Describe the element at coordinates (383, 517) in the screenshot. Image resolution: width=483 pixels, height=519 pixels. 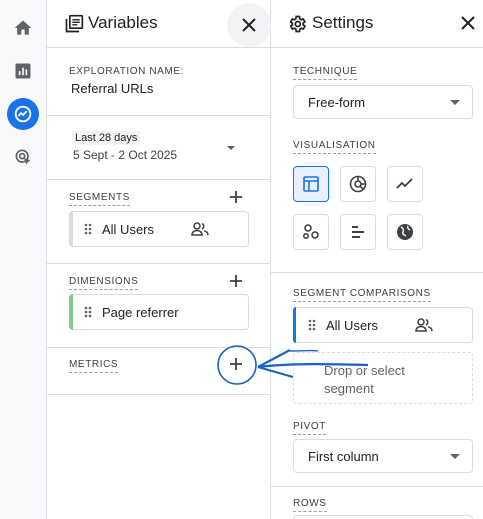
I see `rows-field` at that location.